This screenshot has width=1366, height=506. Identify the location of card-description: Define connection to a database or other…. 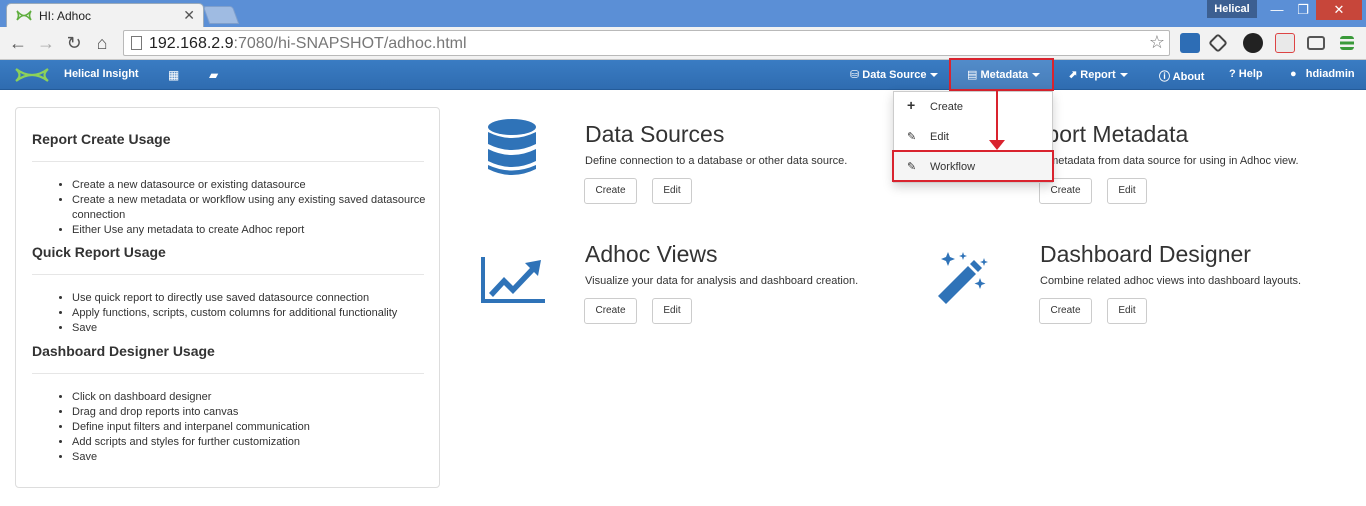
(716, 161).